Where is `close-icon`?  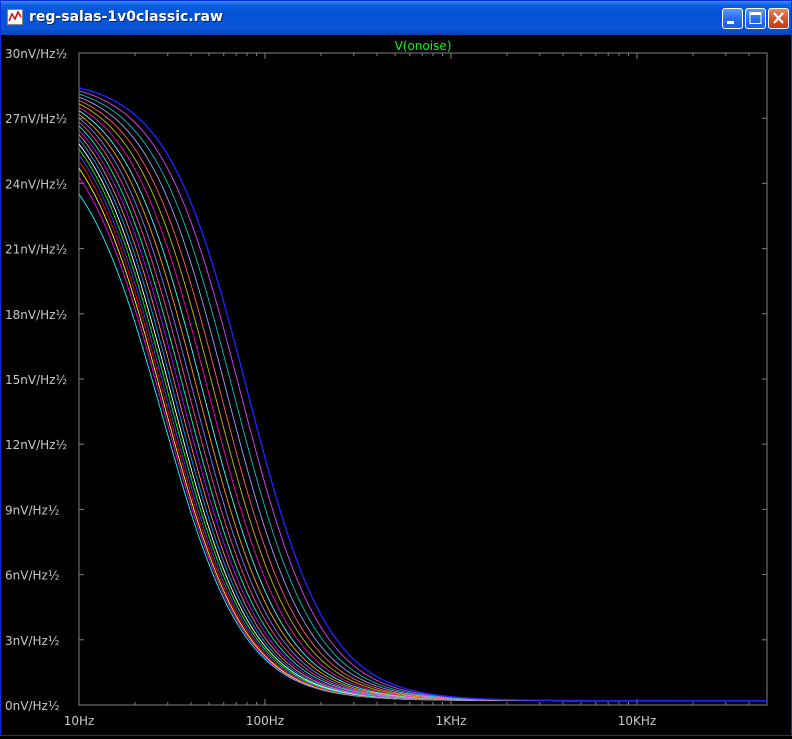 close-icon is located at coordinates (778, 18).